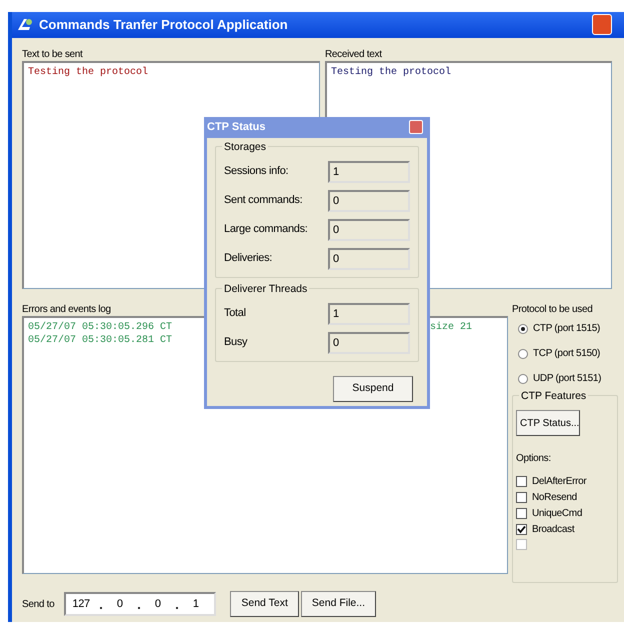  What do you see at coordinates (533, 458) in the screenshot?
I see `options-label: Options:` at bounding box center [533, 458].